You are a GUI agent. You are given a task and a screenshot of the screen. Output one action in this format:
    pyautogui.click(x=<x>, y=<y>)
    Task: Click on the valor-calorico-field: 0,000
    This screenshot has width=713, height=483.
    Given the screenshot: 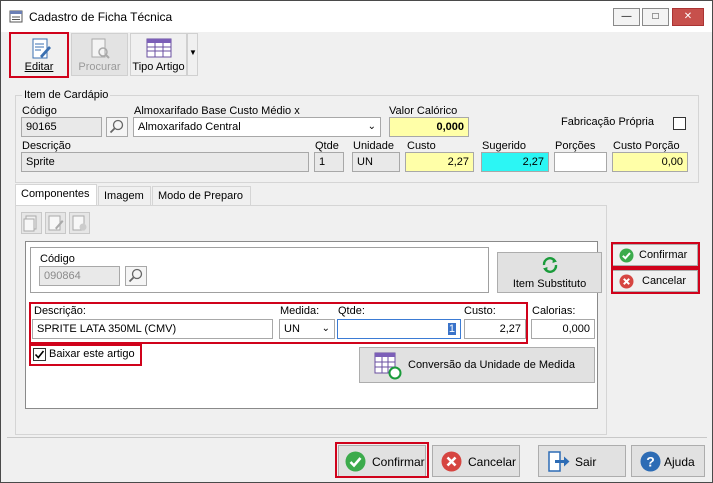 What is the action you would take?
    pyautogui.click(x=429, y=127)
    